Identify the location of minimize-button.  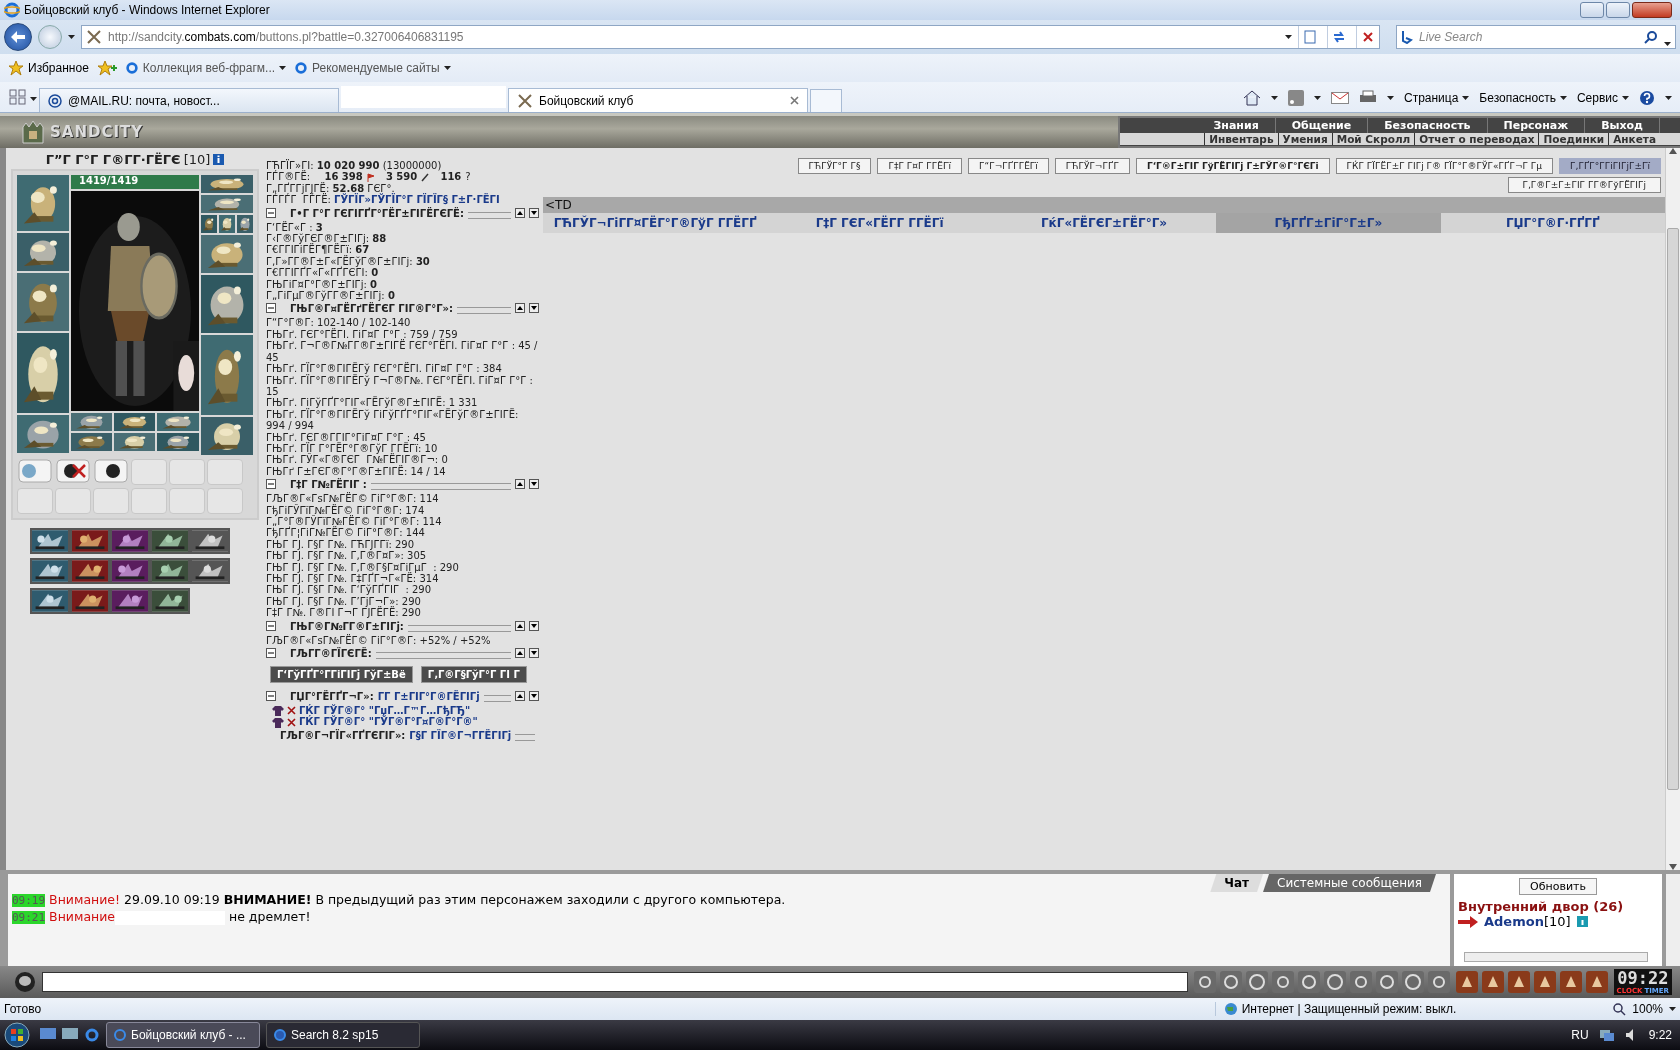
(1592, 10).